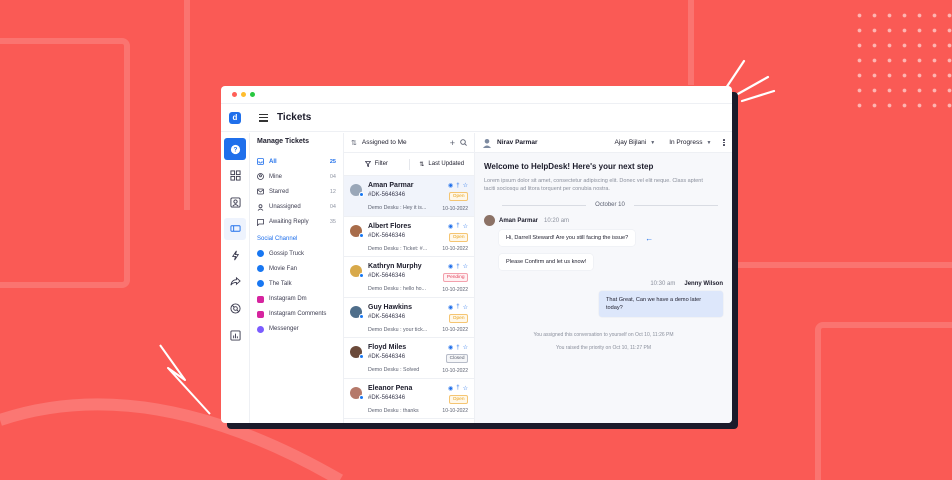  Describe the element at coordinates (300, 161) in the screenshot. I see `filter-all: All 25` at that location.